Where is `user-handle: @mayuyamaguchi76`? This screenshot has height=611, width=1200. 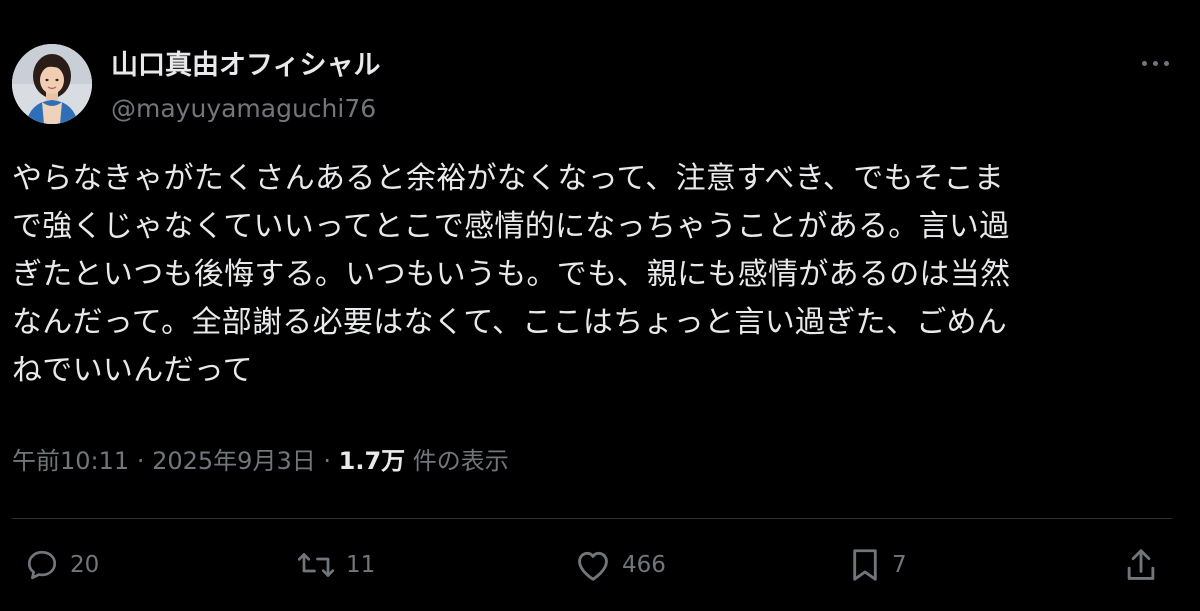
user-handle: @mayuyamaguchi76 is located at coordinates (243, 109).